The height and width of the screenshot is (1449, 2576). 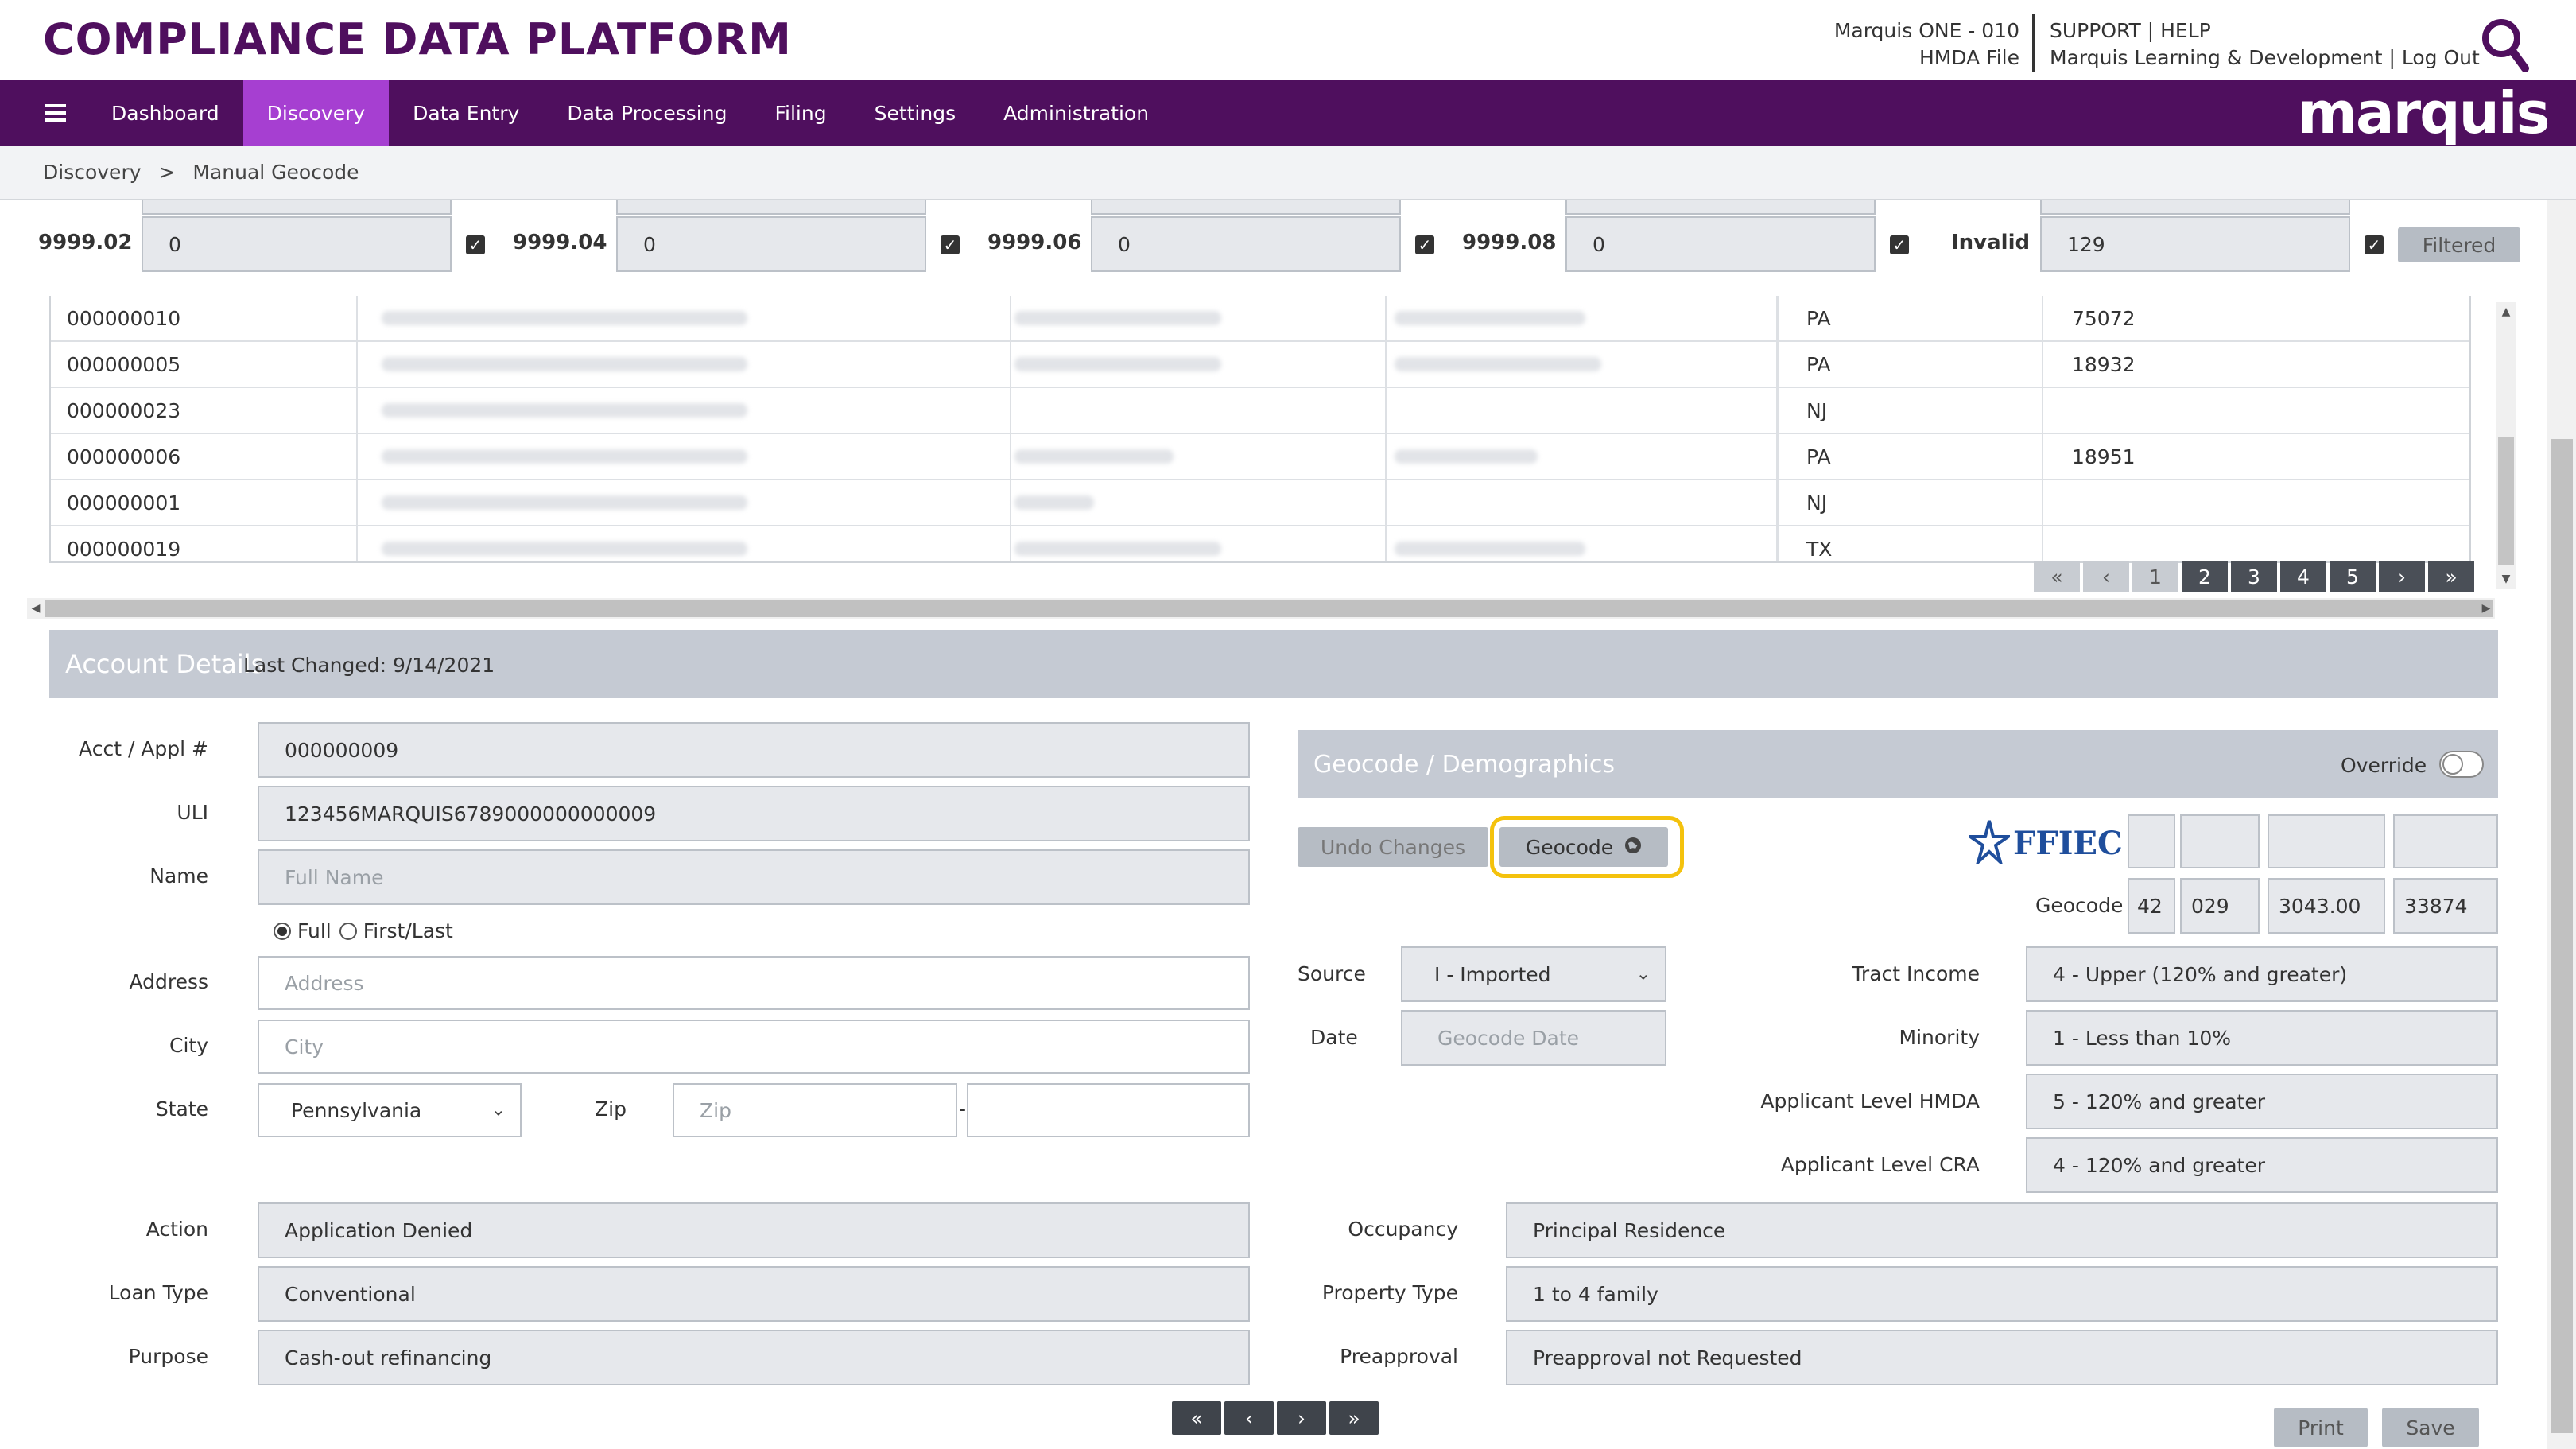 What do you see at coordinates (2265, 58) in the screenshot?
I see `user-logout-link: Marquis Learning & Development | Log Out` at bounding box center [2265, 58].